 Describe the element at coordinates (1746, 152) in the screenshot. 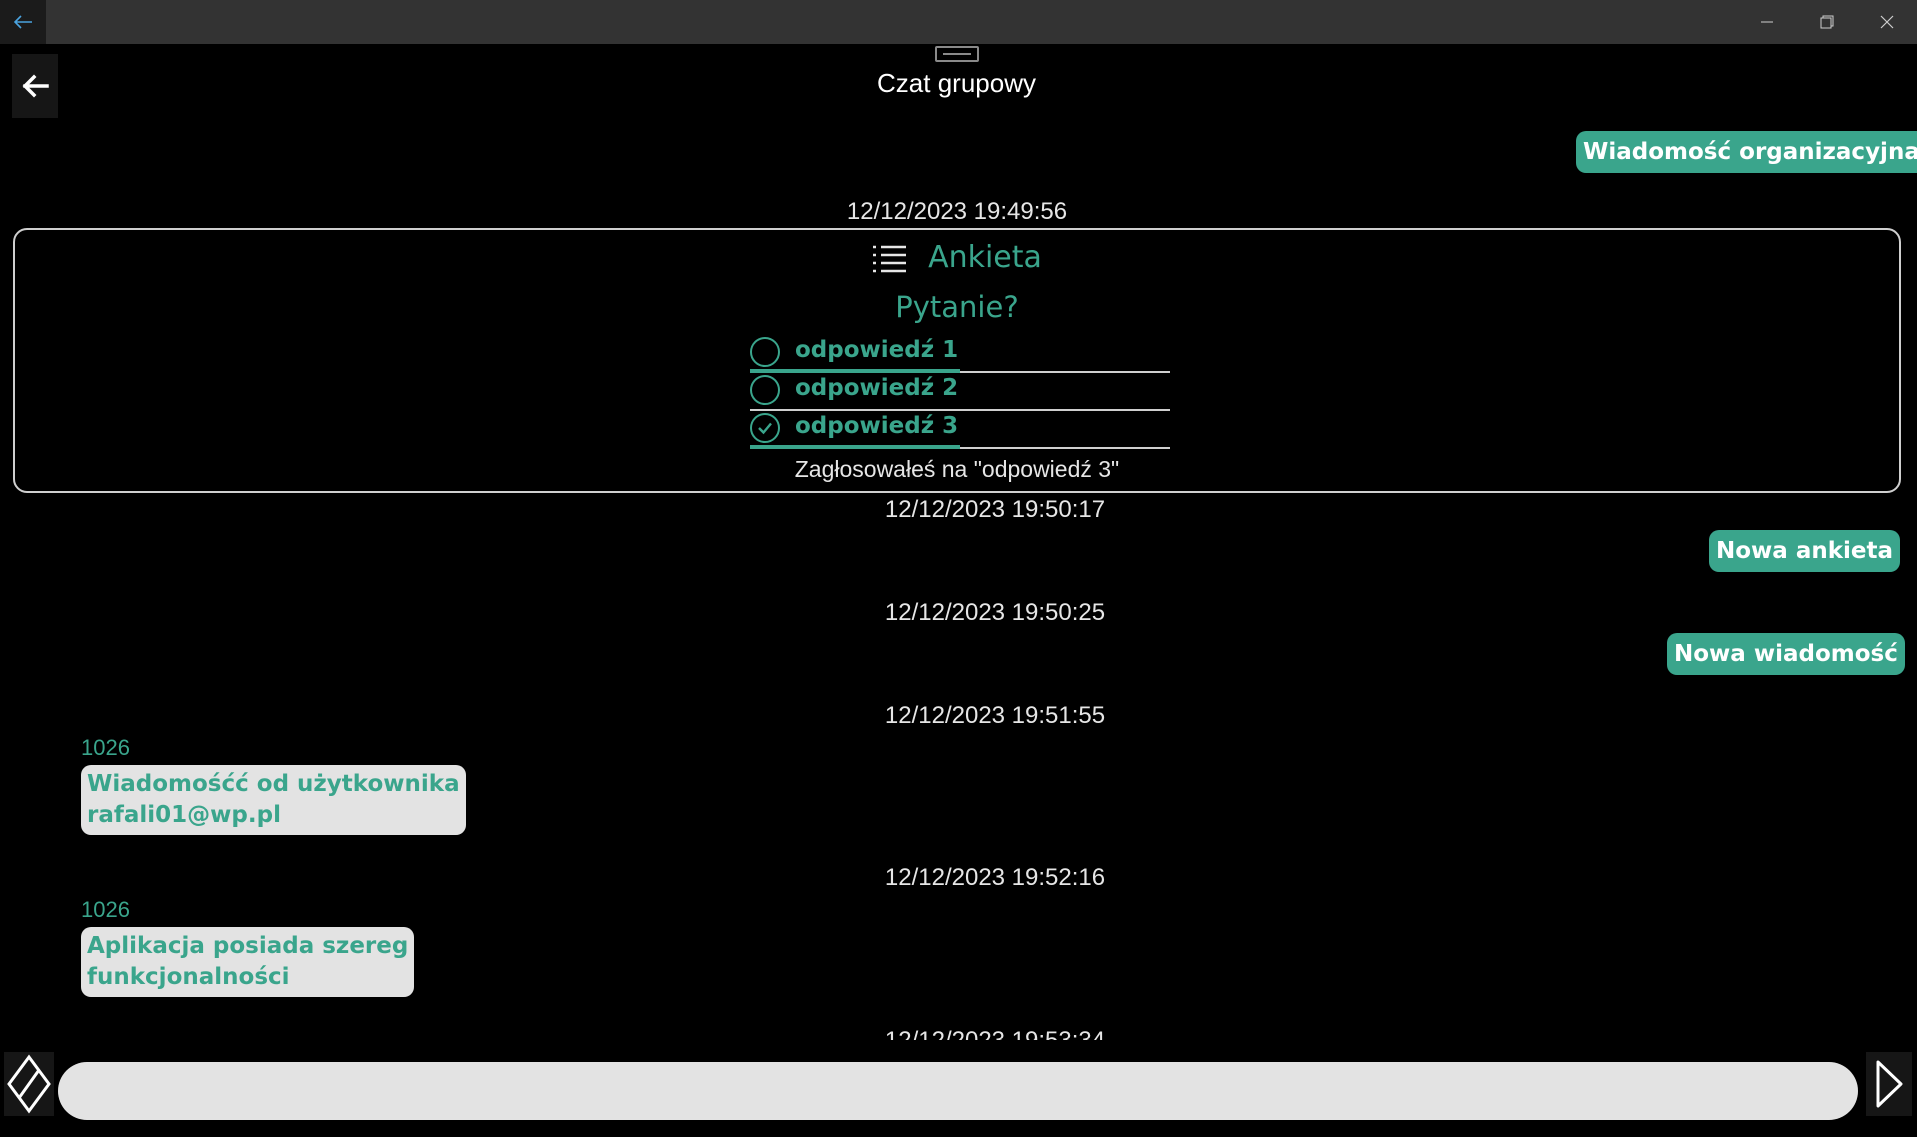

I see `outgoing-message: Wiadomość organizacyjna` at that location.